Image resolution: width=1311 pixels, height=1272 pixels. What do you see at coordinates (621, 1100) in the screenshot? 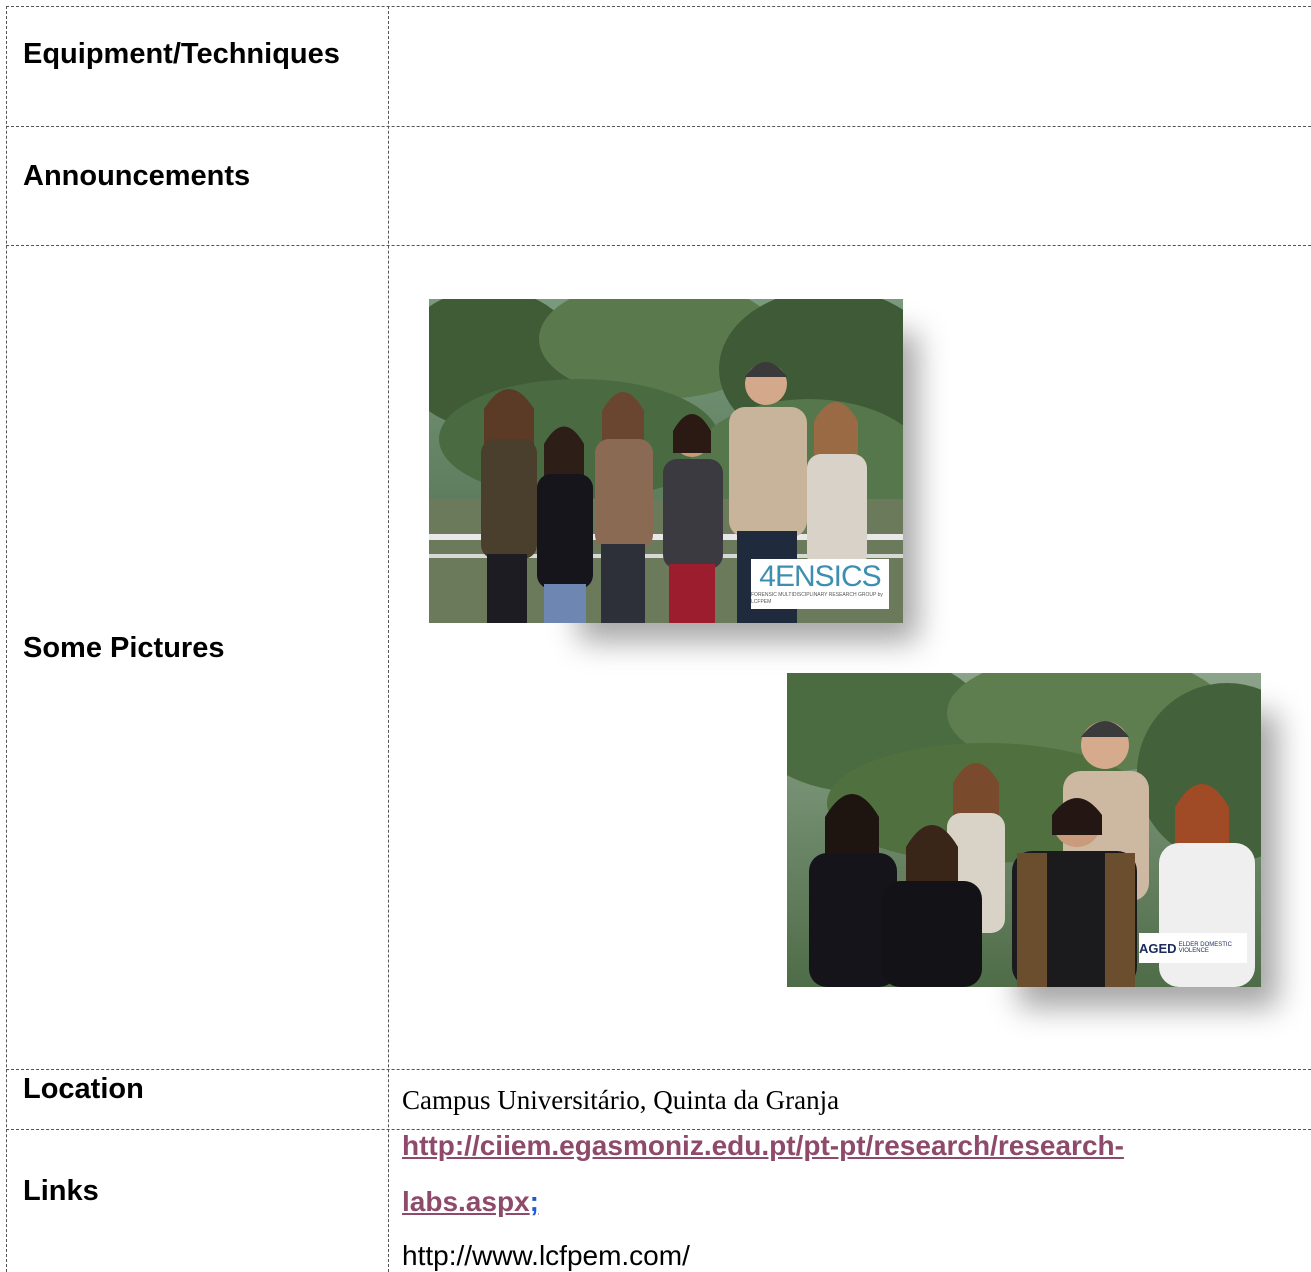
I see `location-value: Campus Universitário, Quinta da Granja` at bounding box center [621, 1100].